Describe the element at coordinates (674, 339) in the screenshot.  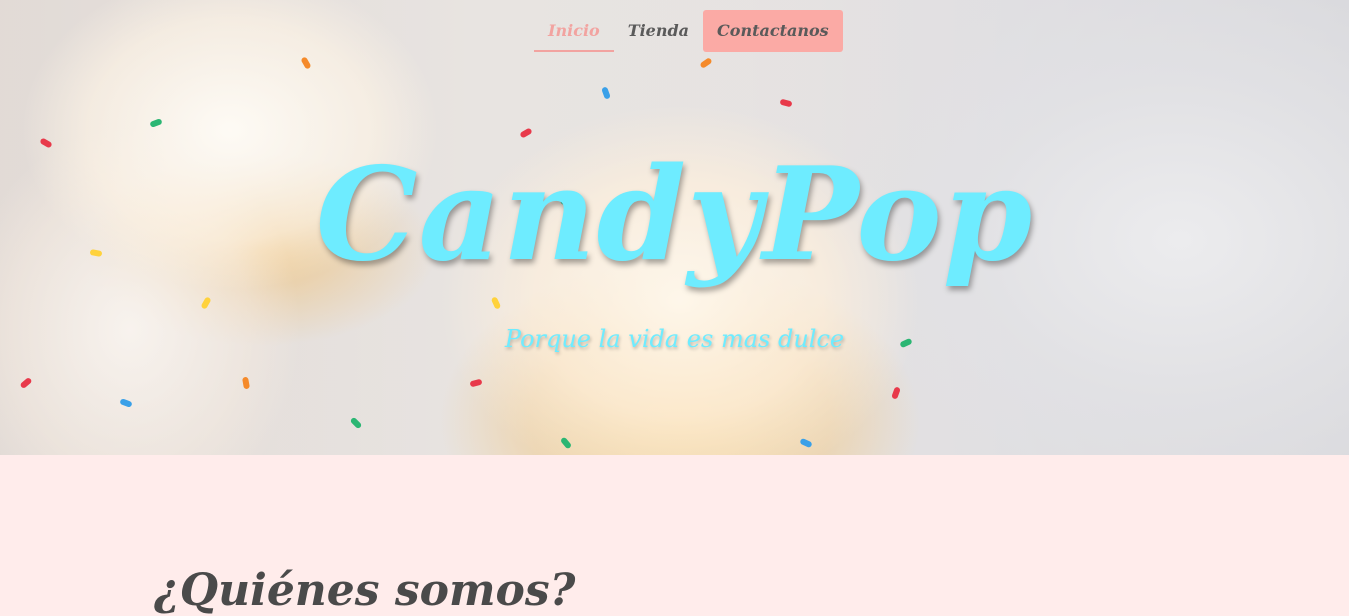
I see `hero-tagline: Porque la vida es mas dulce` at that location.